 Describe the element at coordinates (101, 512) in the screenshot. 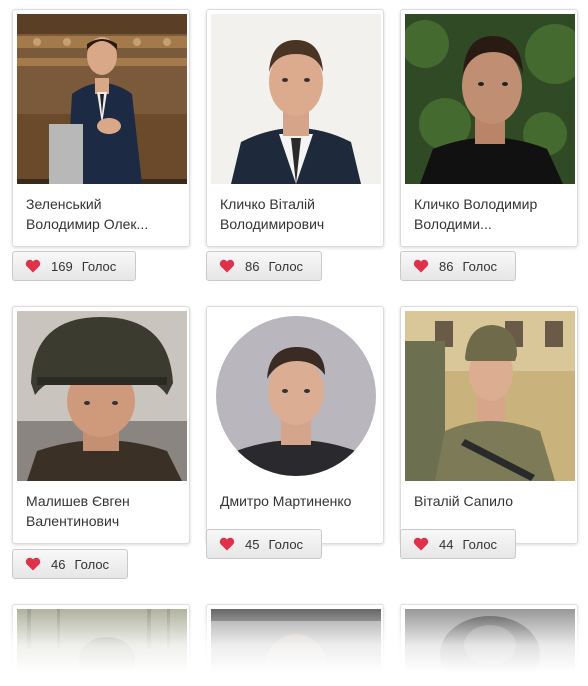

I see `candidate-name: Малишев Євген Валентинович` at that location.